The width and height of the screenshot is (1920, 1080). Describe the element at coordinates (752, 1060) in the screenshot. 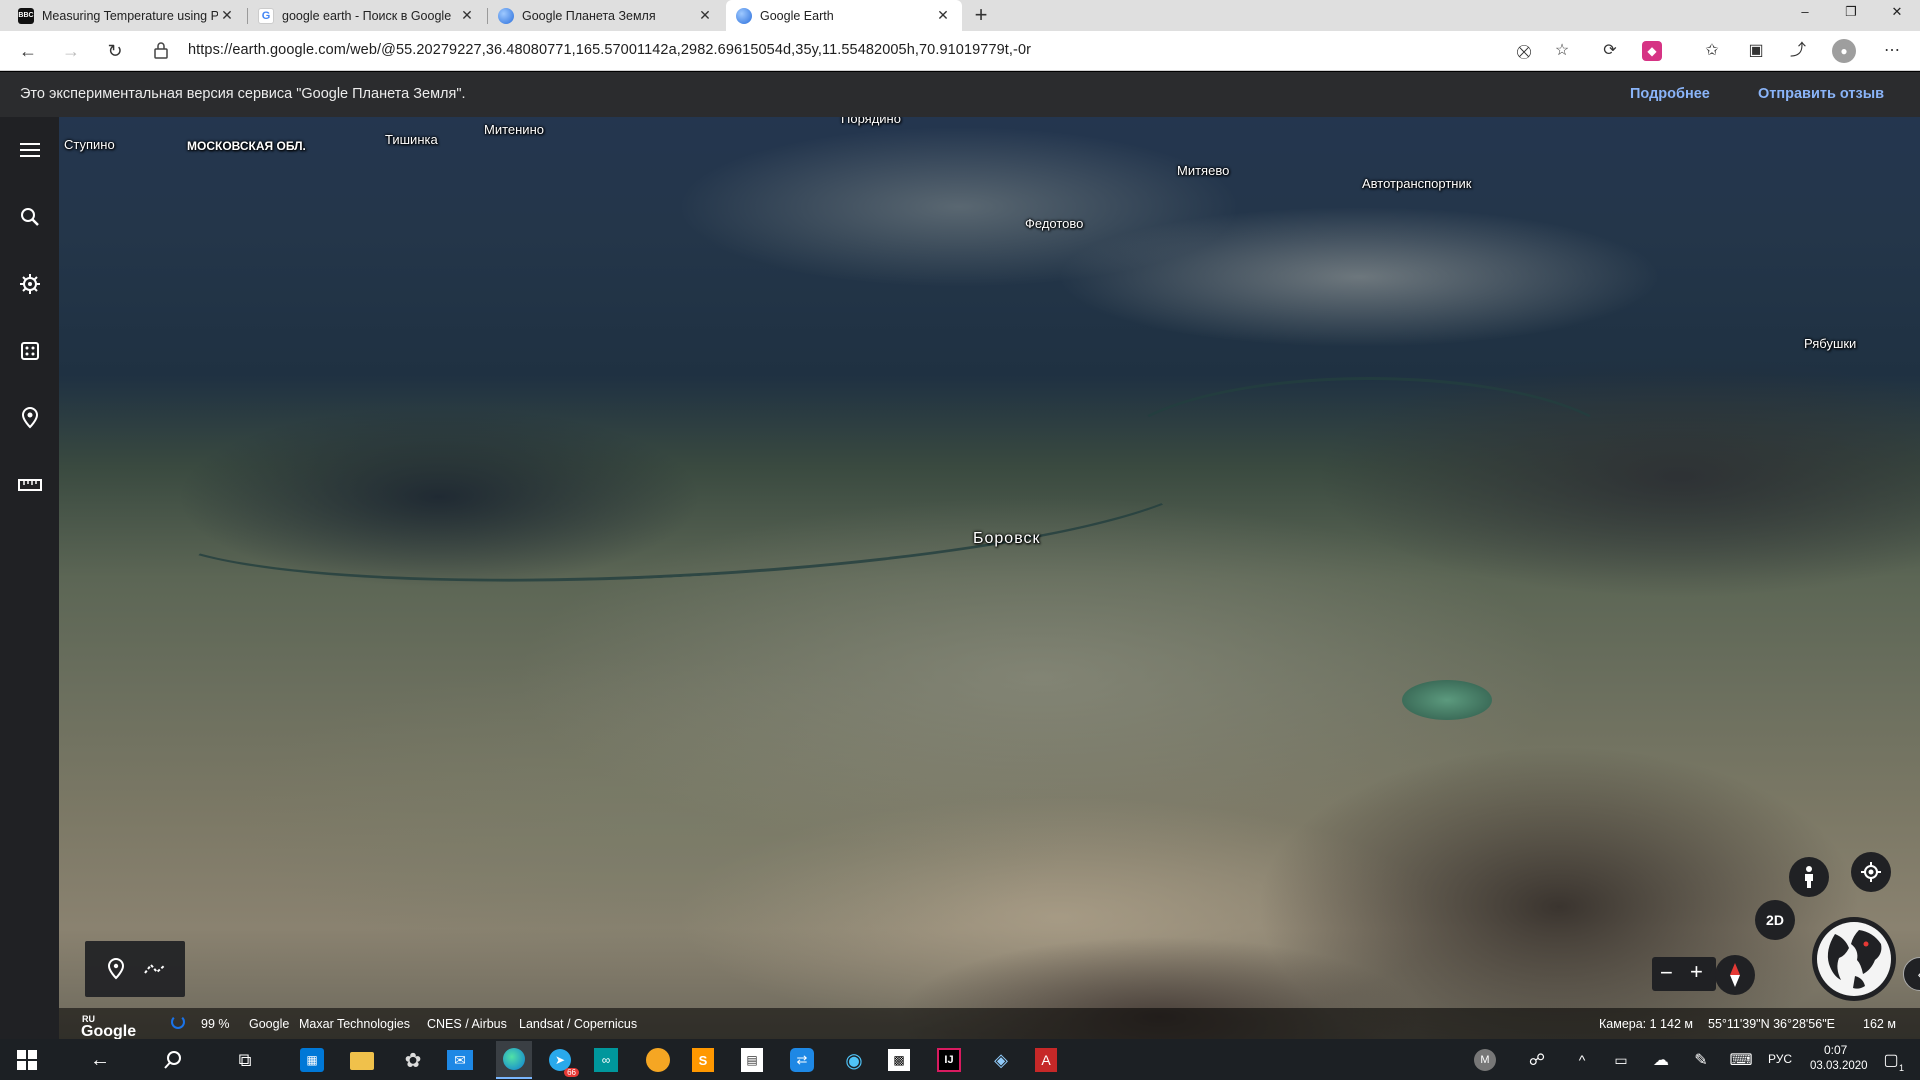

I see `spreadsheet-app-icon: ▤` at that location.